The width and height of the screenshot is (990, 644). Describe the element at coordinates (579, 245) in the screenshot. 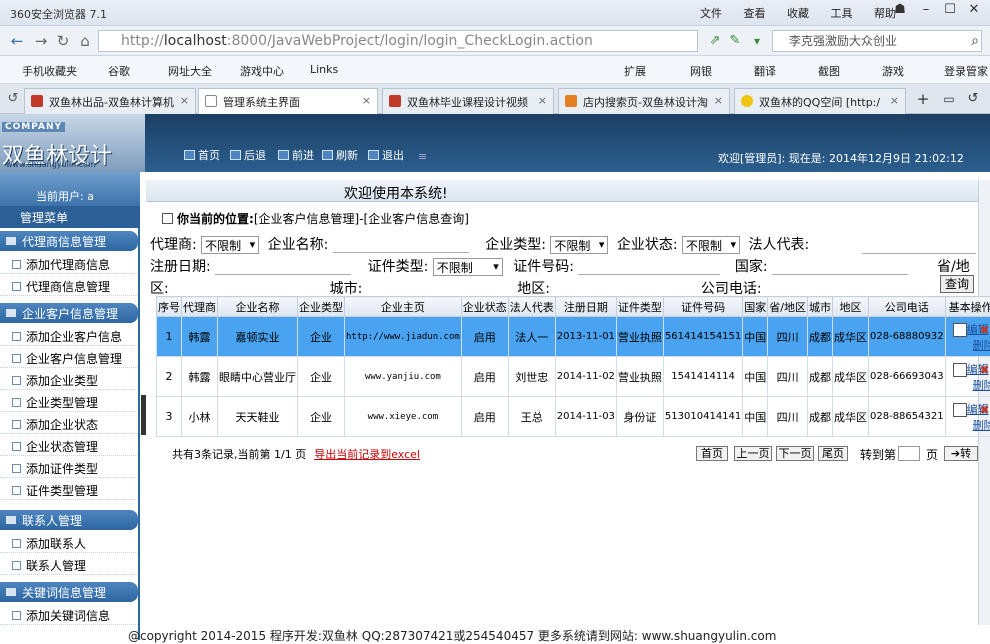

I see `company-type-select: 不限制` at that location.